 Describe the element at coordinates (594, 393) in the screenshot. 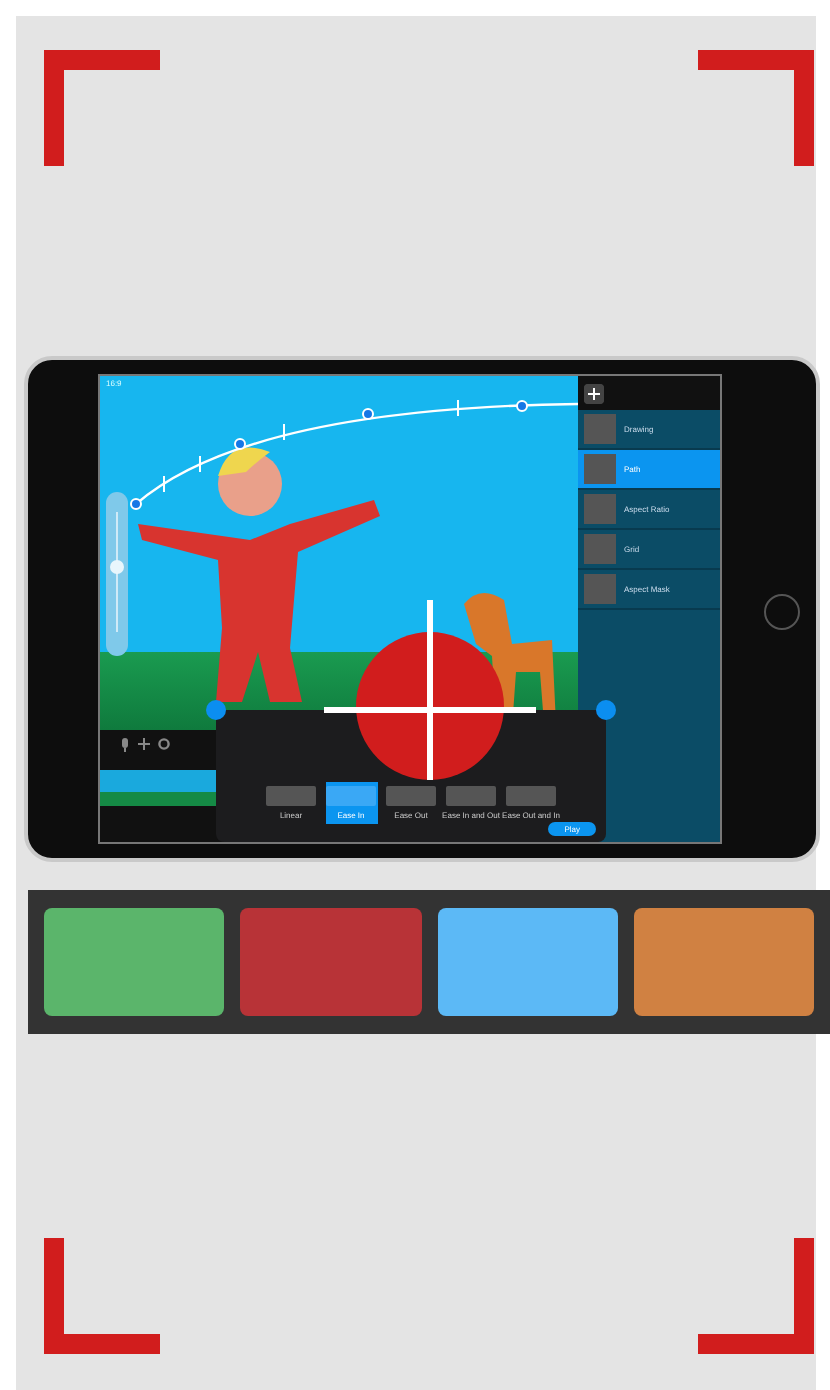

I see `add-layer-icon` at that location.